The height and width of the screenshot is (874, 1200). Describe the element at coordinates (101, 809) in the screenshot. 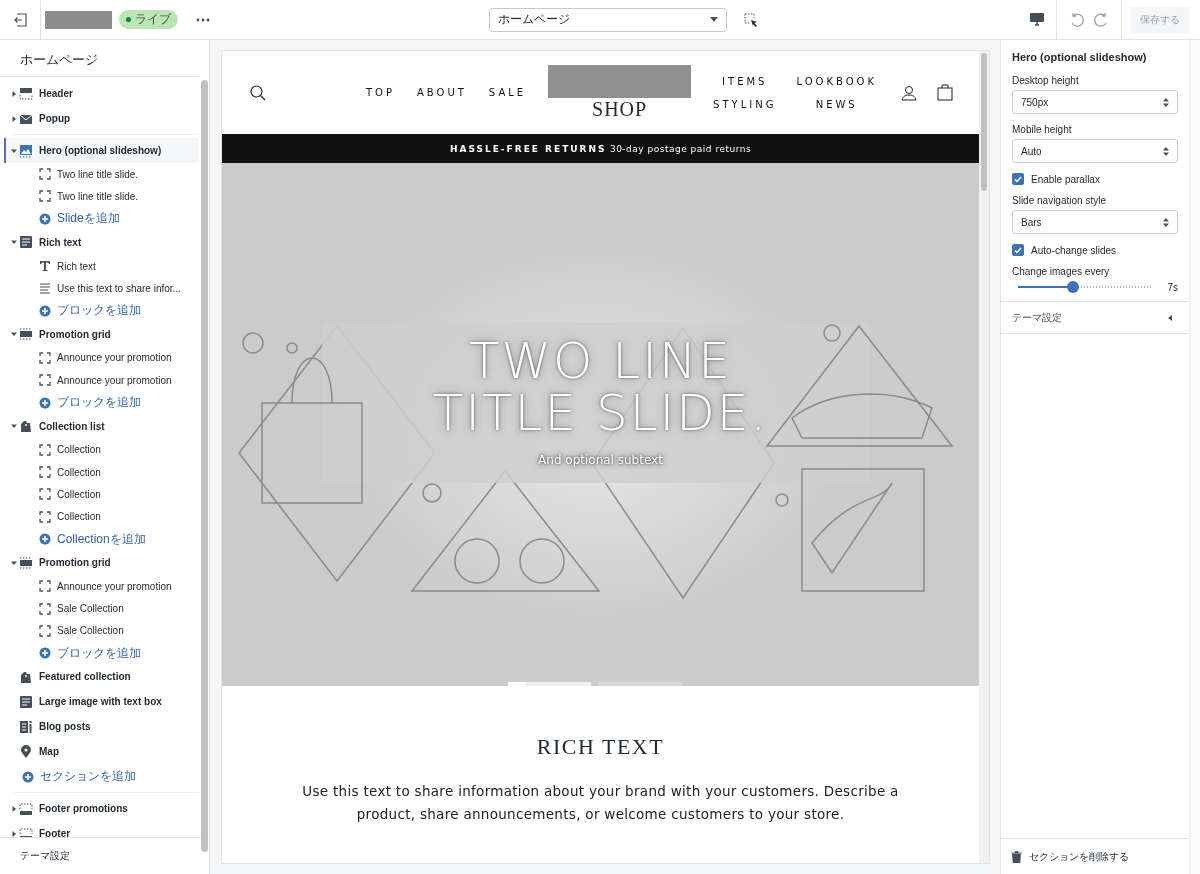

I see `section-item: Footer promotions` at that location.